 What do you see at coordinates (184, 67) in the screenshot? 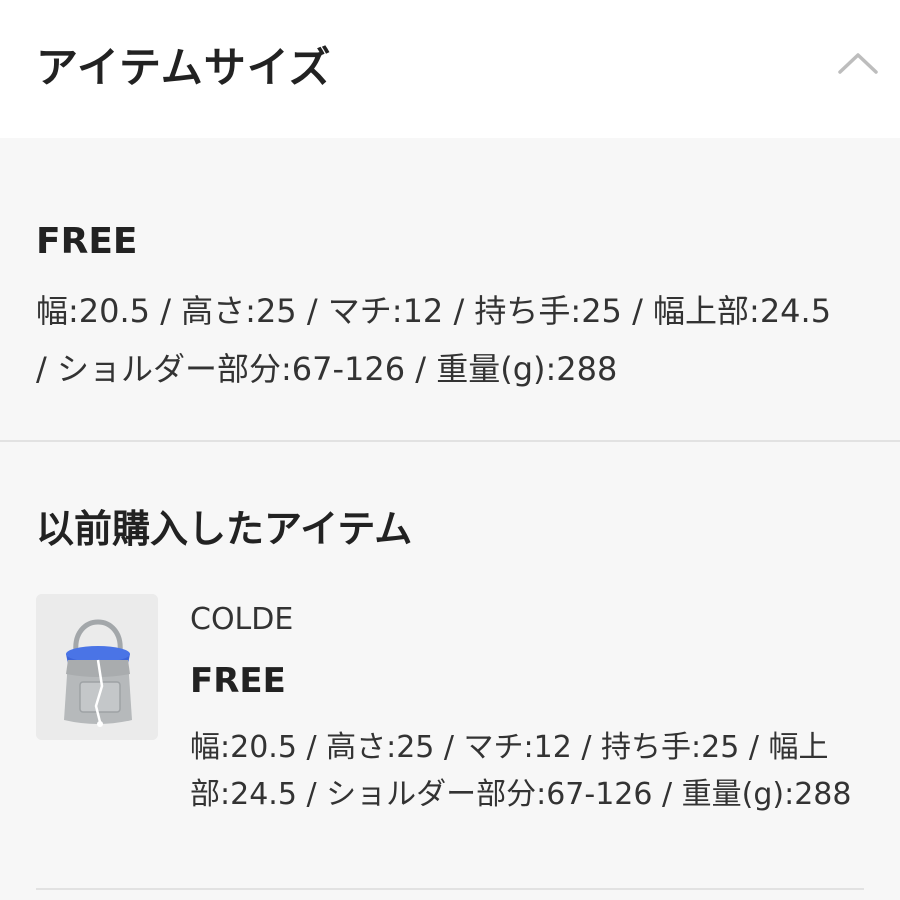
I see `section-title: アイテムサイズ` at bounding box center [184, 67].